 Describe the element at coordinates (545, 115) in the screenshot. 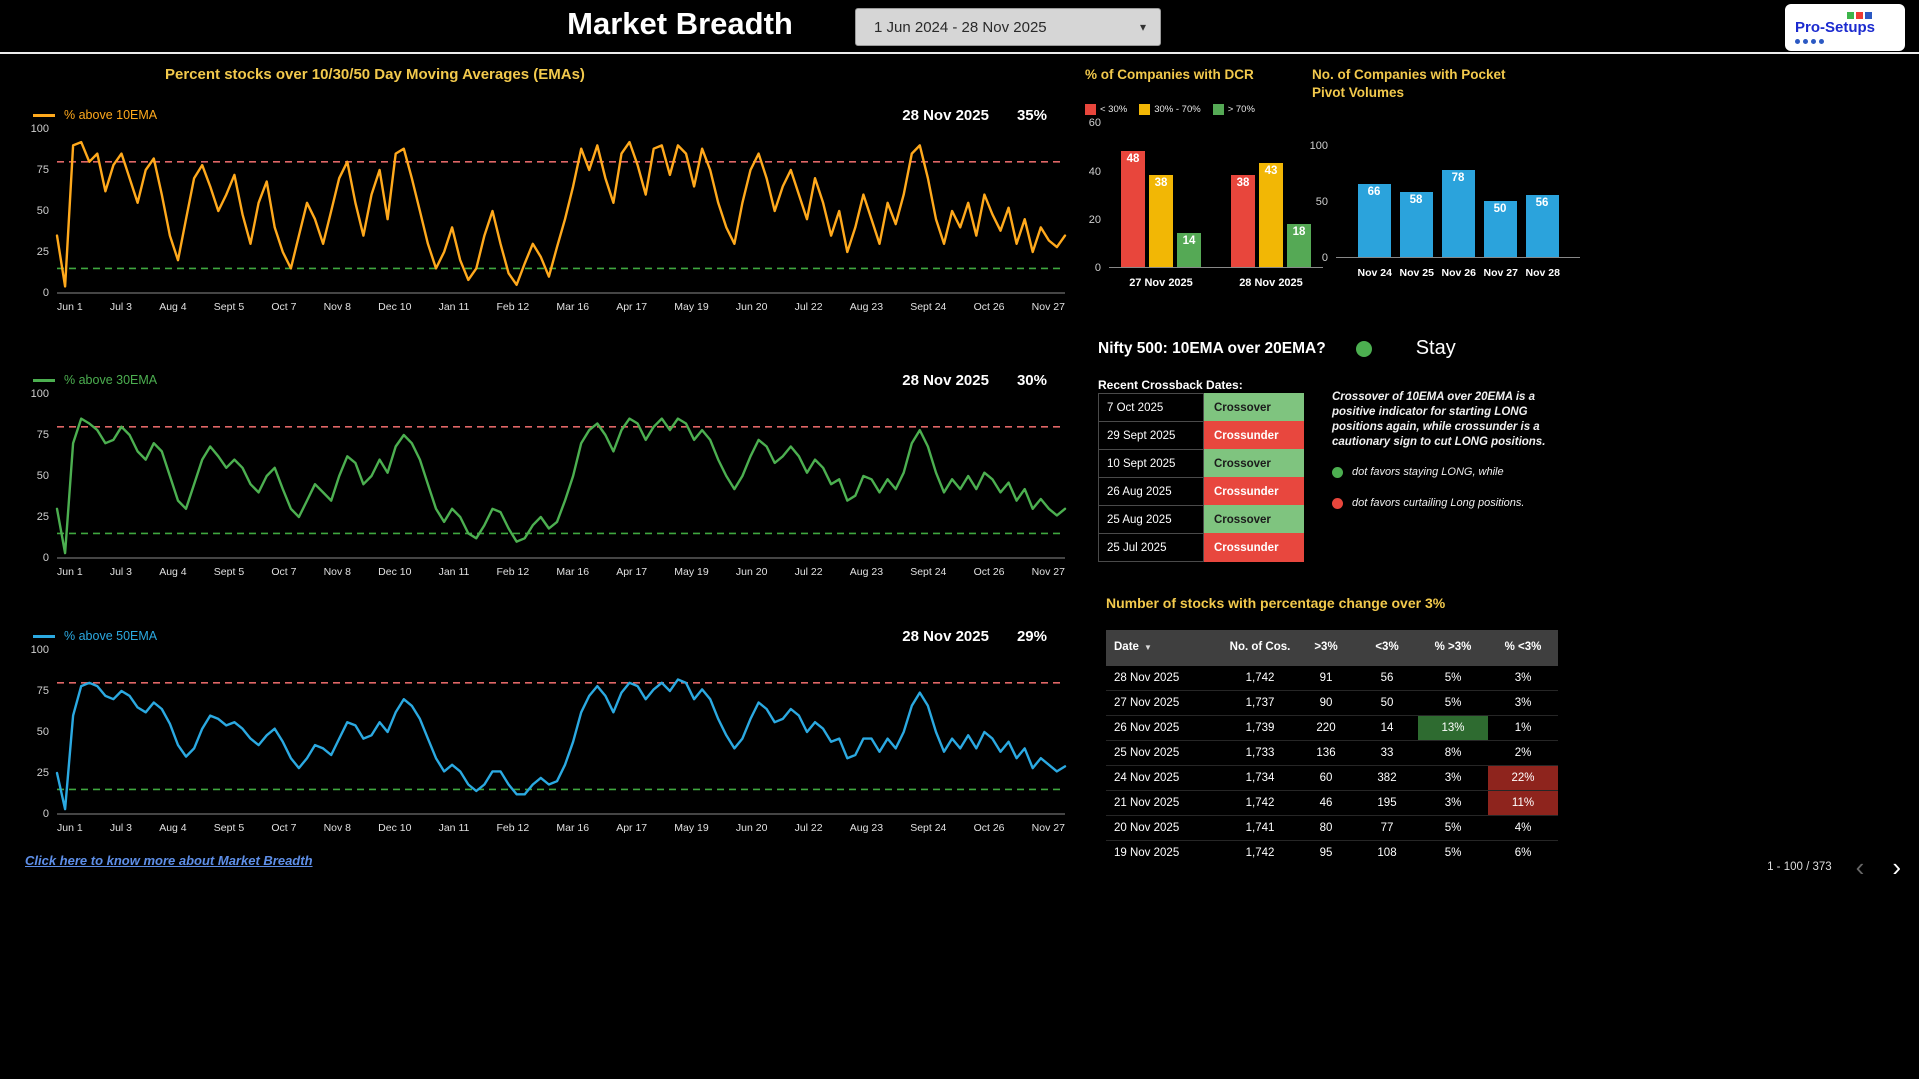

I see `chart-legend: % above 10EMA 28 Nov 2025 35%` at that location.